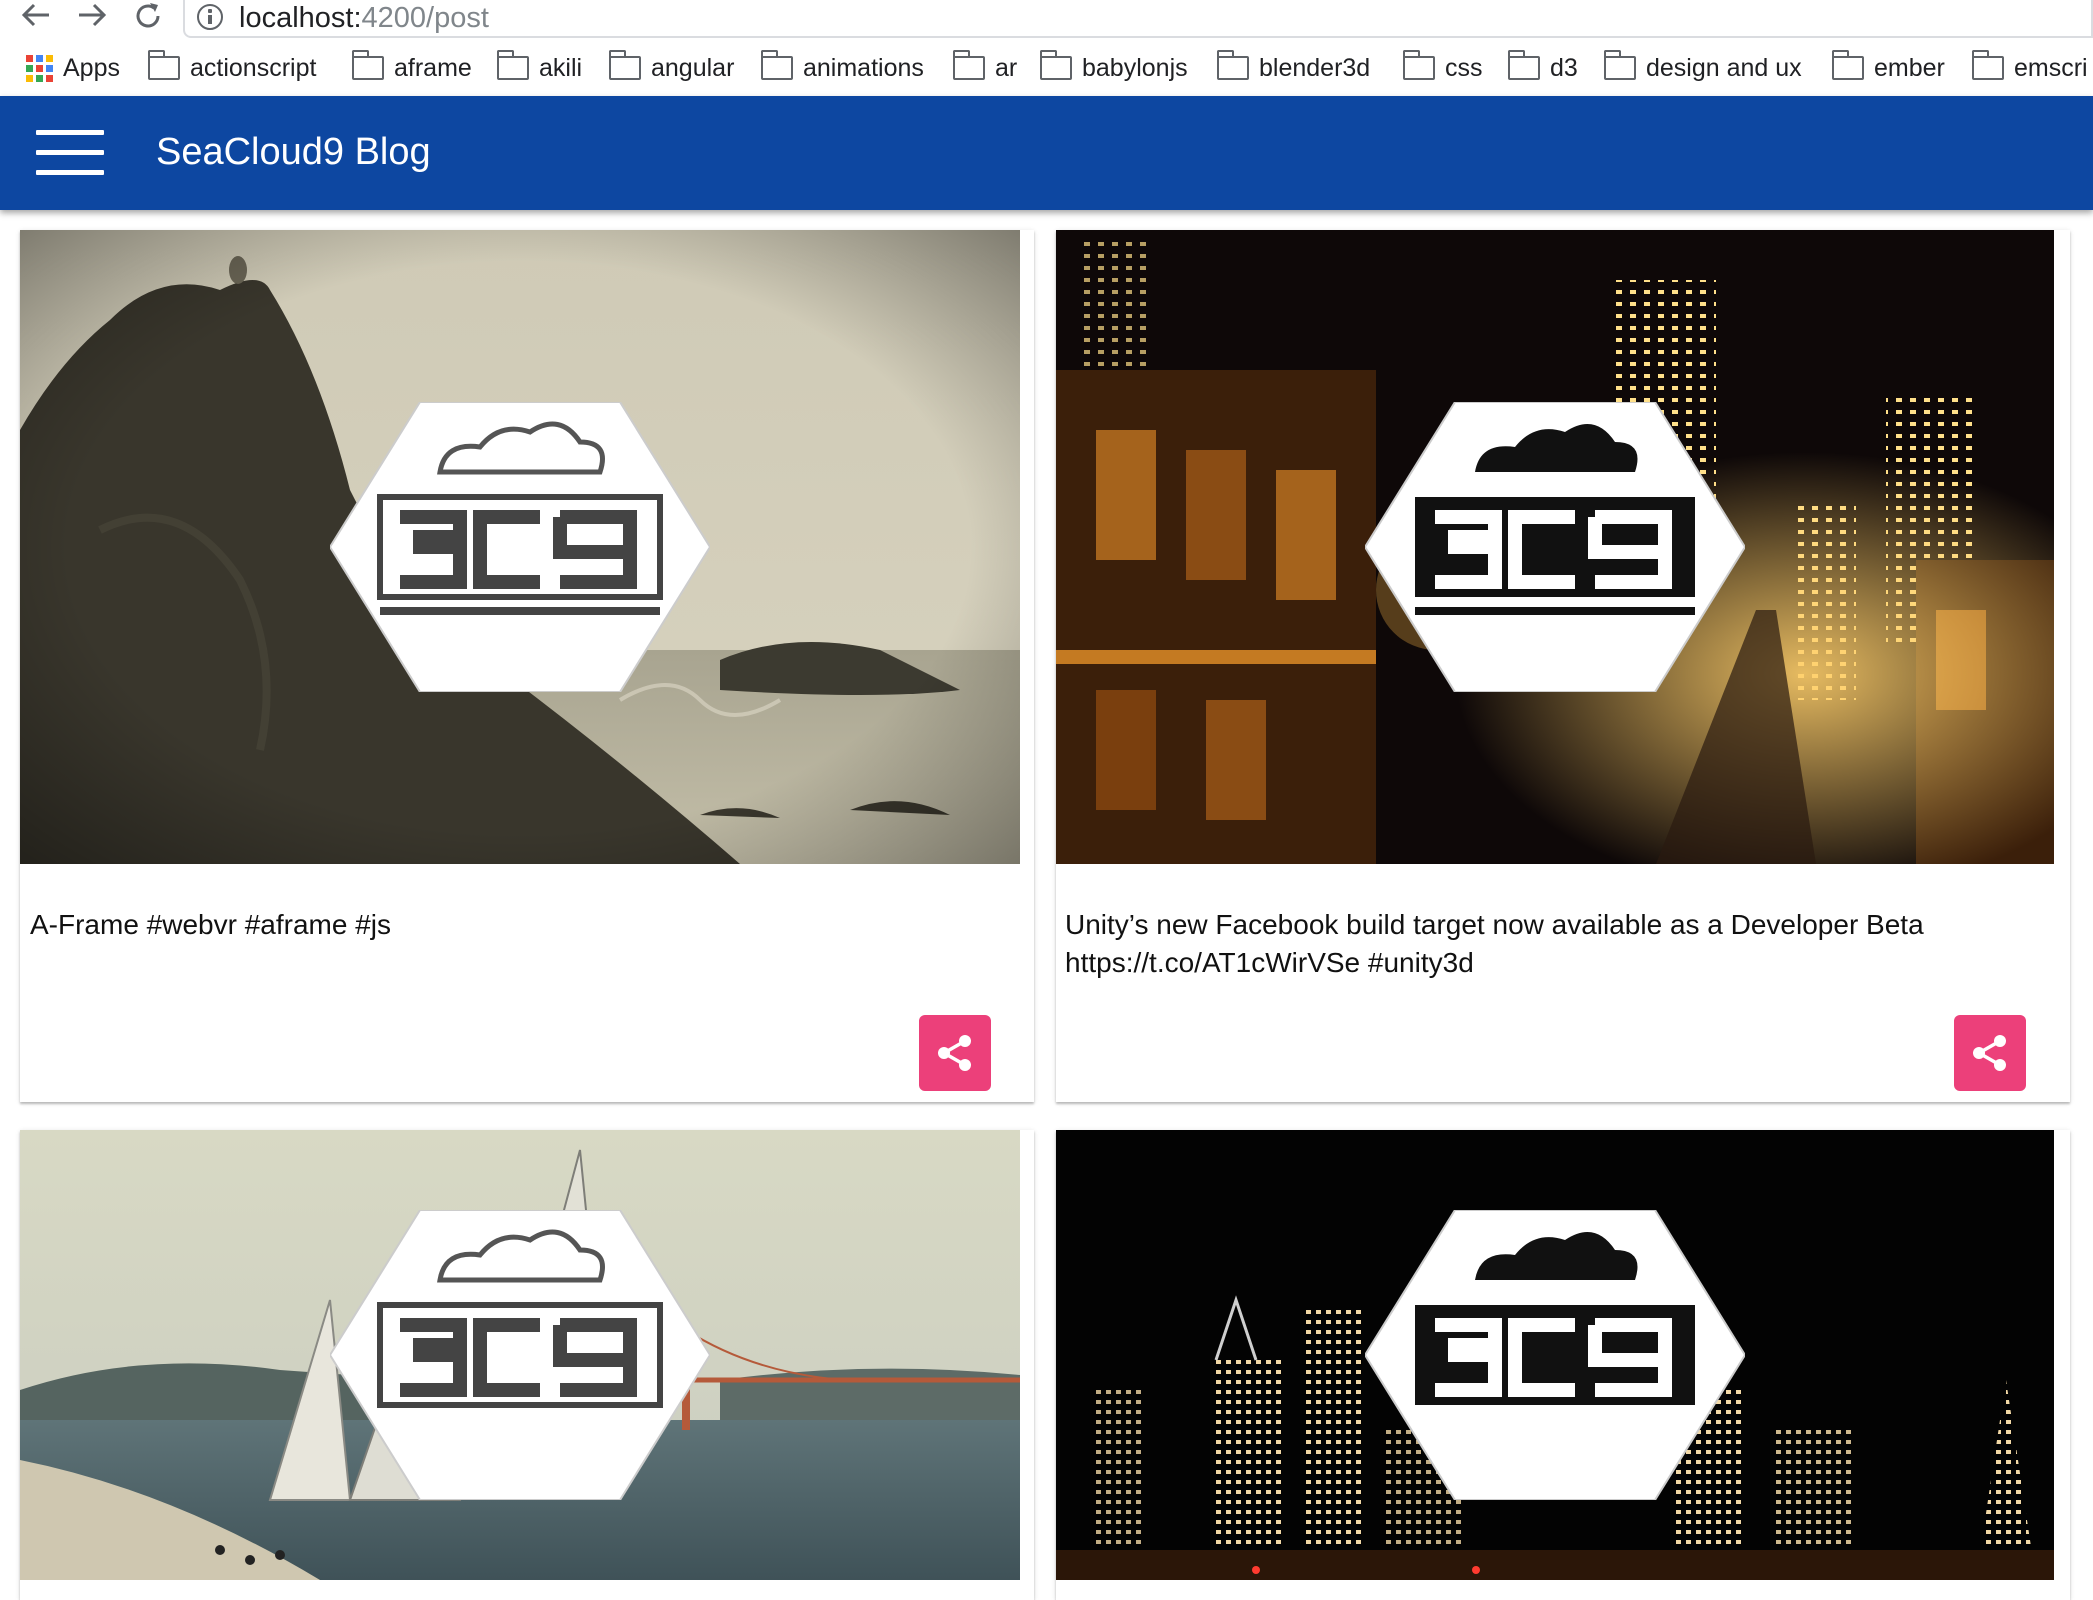  I want to click on bookmark-design-and-ux: design and ux, so click(1702, 68).